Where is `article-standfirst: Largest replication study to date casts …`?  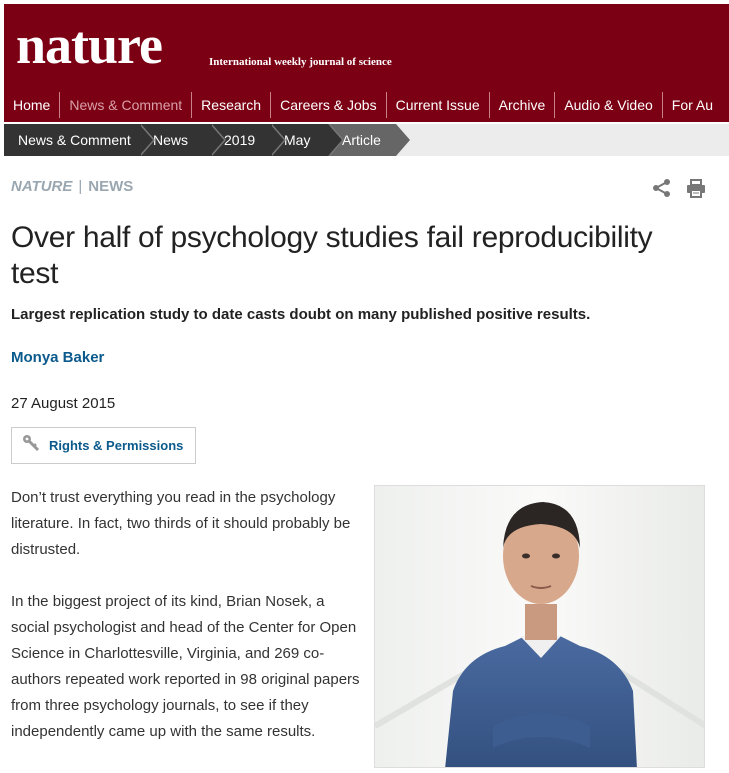 article-standfirst: Largest replication study to date casts … is located at coordinates (301, 314).